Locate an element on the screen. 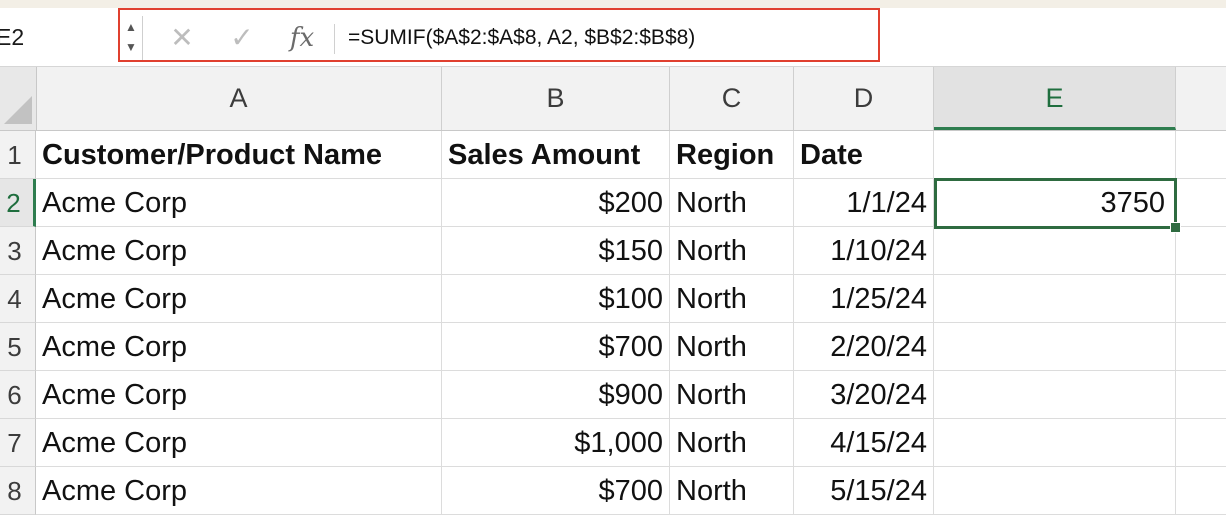 This screenshot has width=1226, height=518. row-header-7: 7 is located at coordinates (18, 443).